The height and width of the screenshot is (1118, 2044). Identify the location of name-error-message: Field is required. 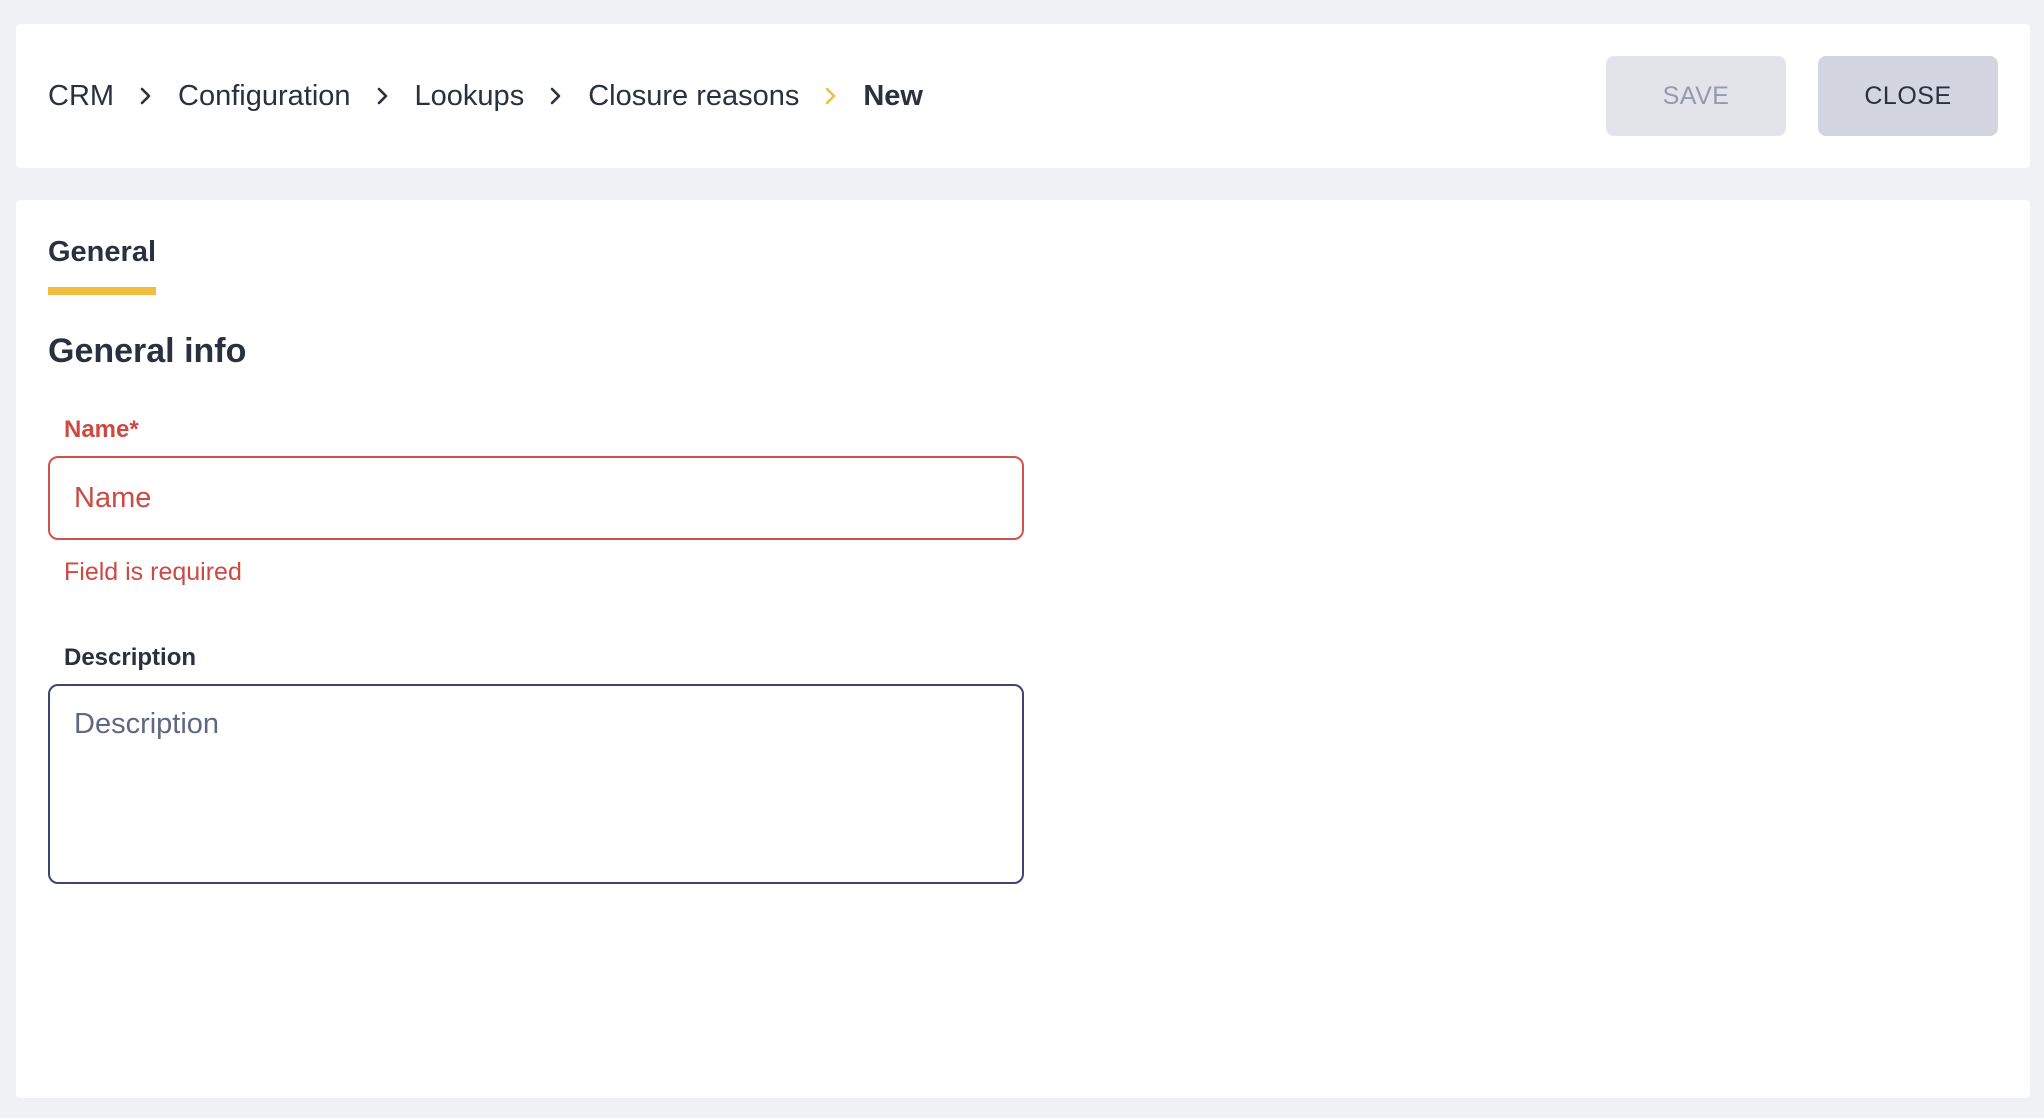
(153, 572).